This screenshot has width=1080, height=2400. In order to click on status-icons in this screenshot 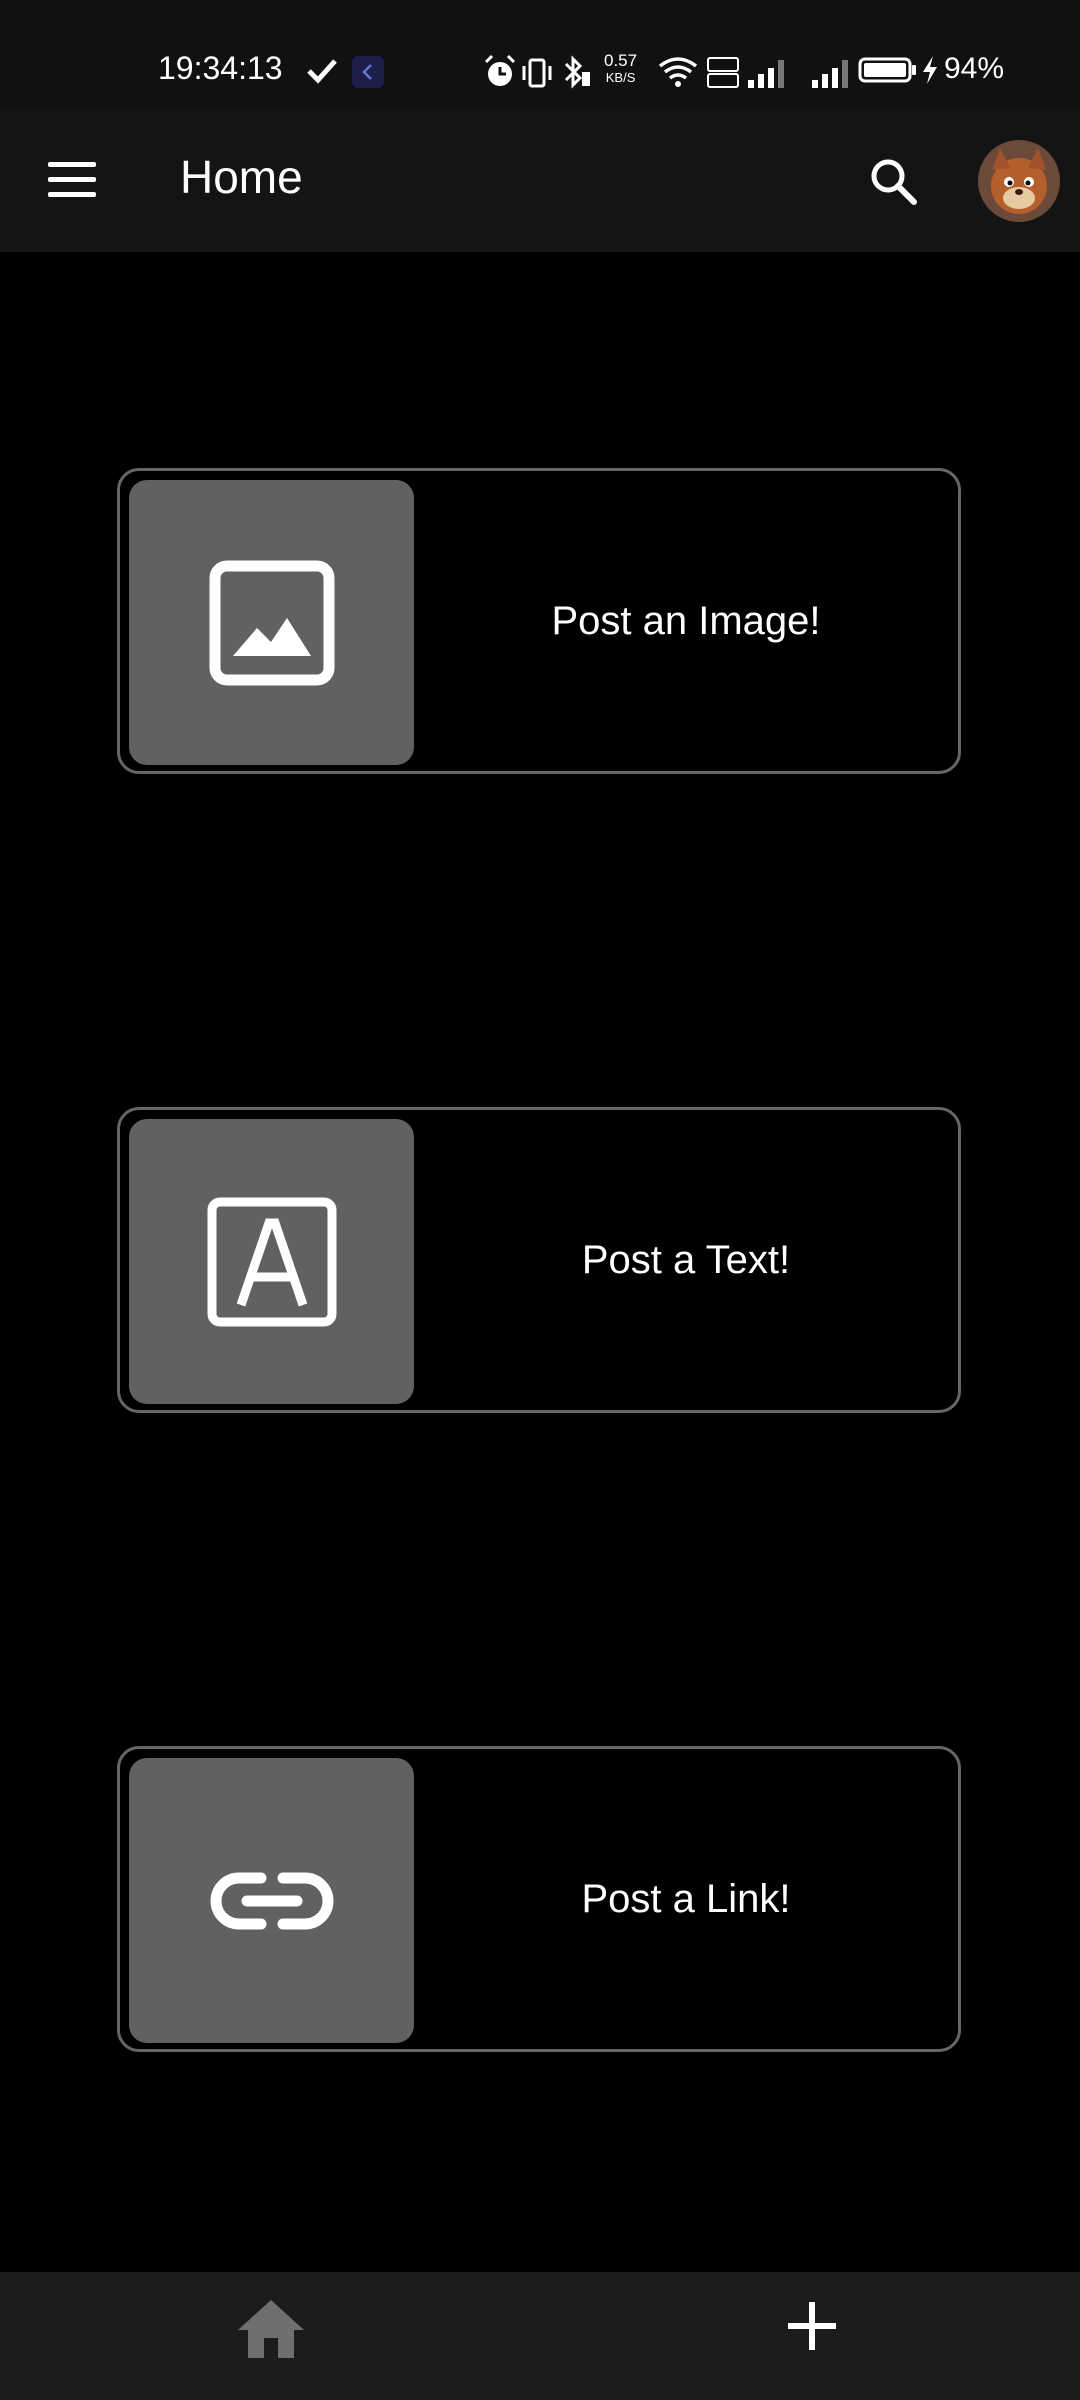, I will do `click(666, 71)`.